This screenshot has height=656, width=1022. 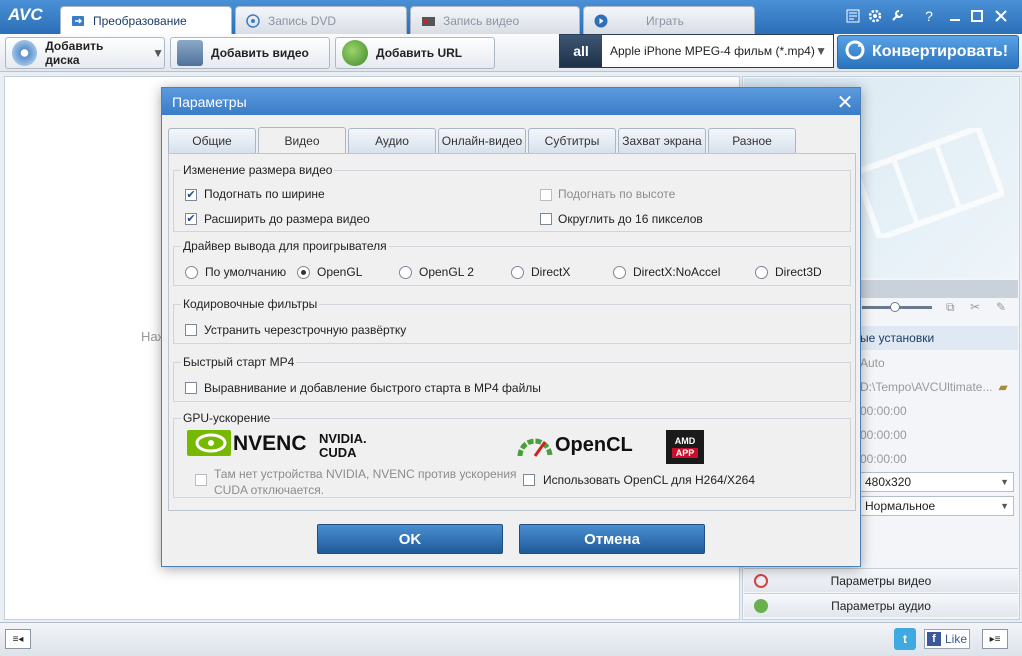 What do you see at coordinates (649, 480) in the screenshot?
I see `opencl-label: Использовать OpenCL для H264/X264` at bounding box center [649, 480].